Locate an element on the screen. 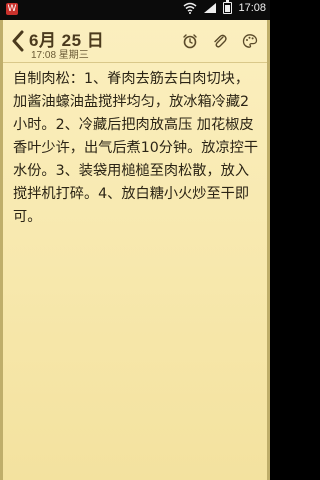 Image resolution: width=320 pixels, height=480 pixels. attachment-icon is located at coordinates (220, 41).